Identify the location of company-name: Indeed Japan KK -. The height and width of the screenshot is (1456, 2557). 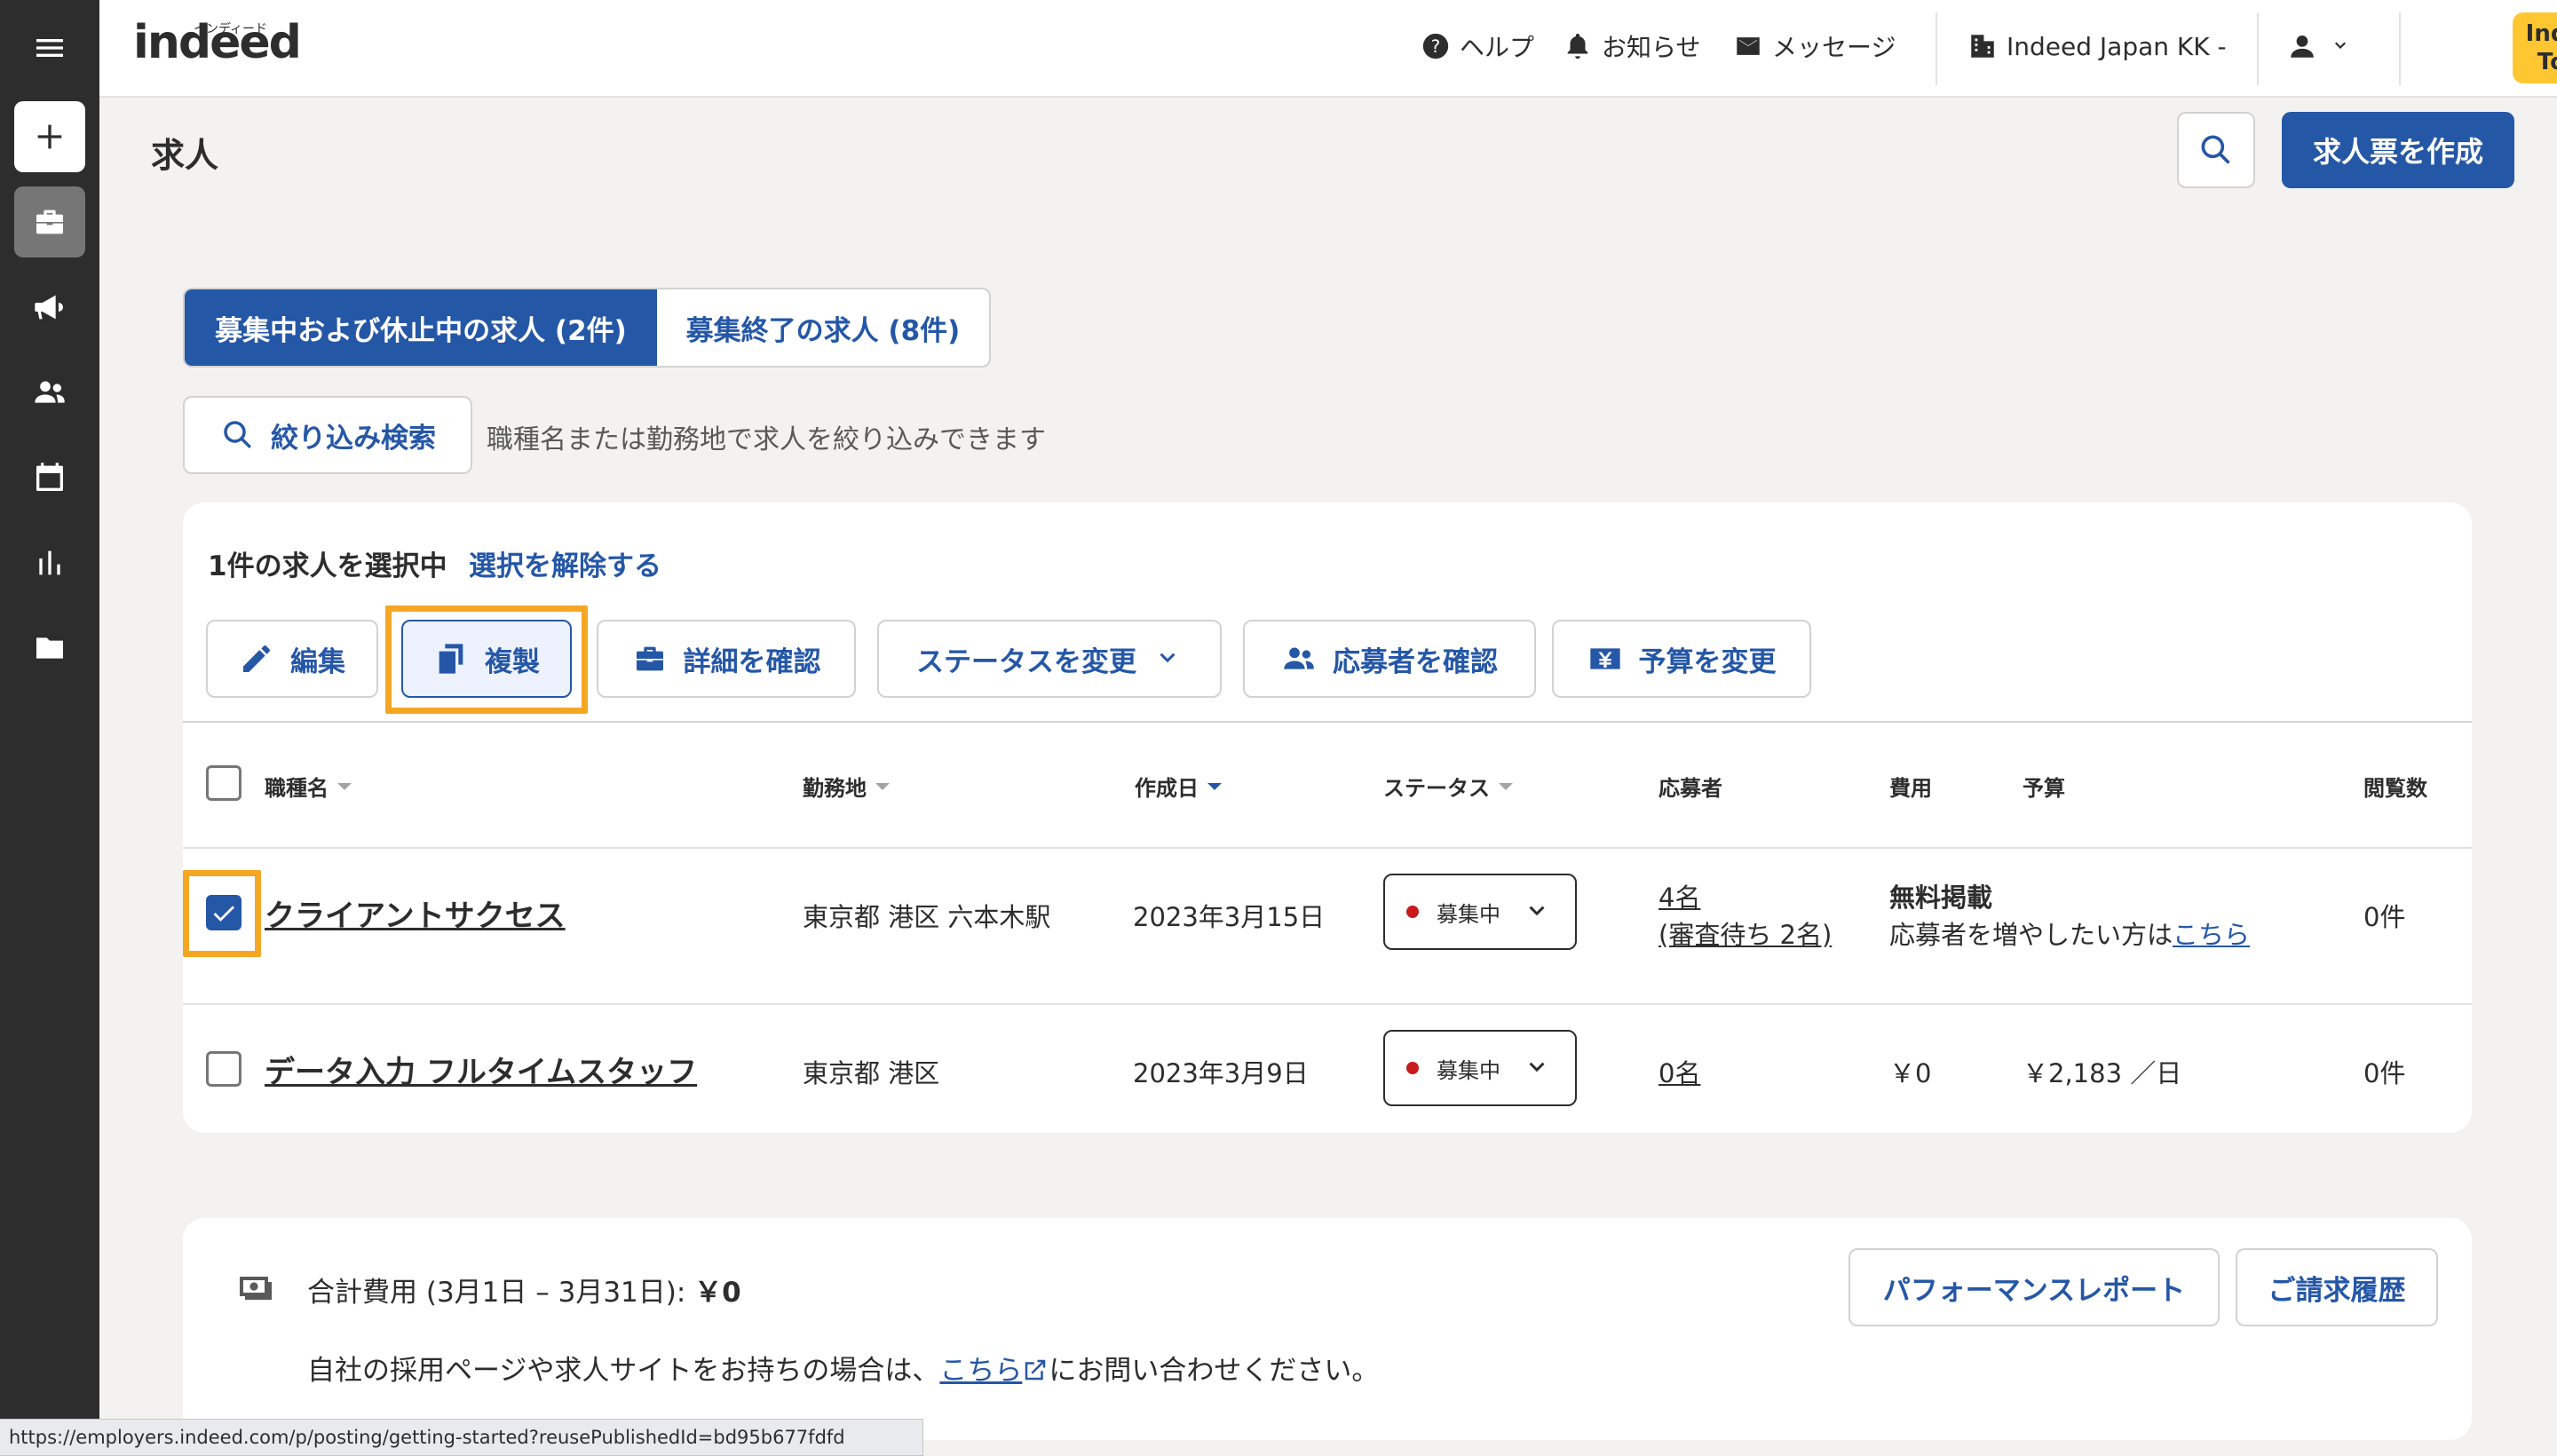
(2117, 46).